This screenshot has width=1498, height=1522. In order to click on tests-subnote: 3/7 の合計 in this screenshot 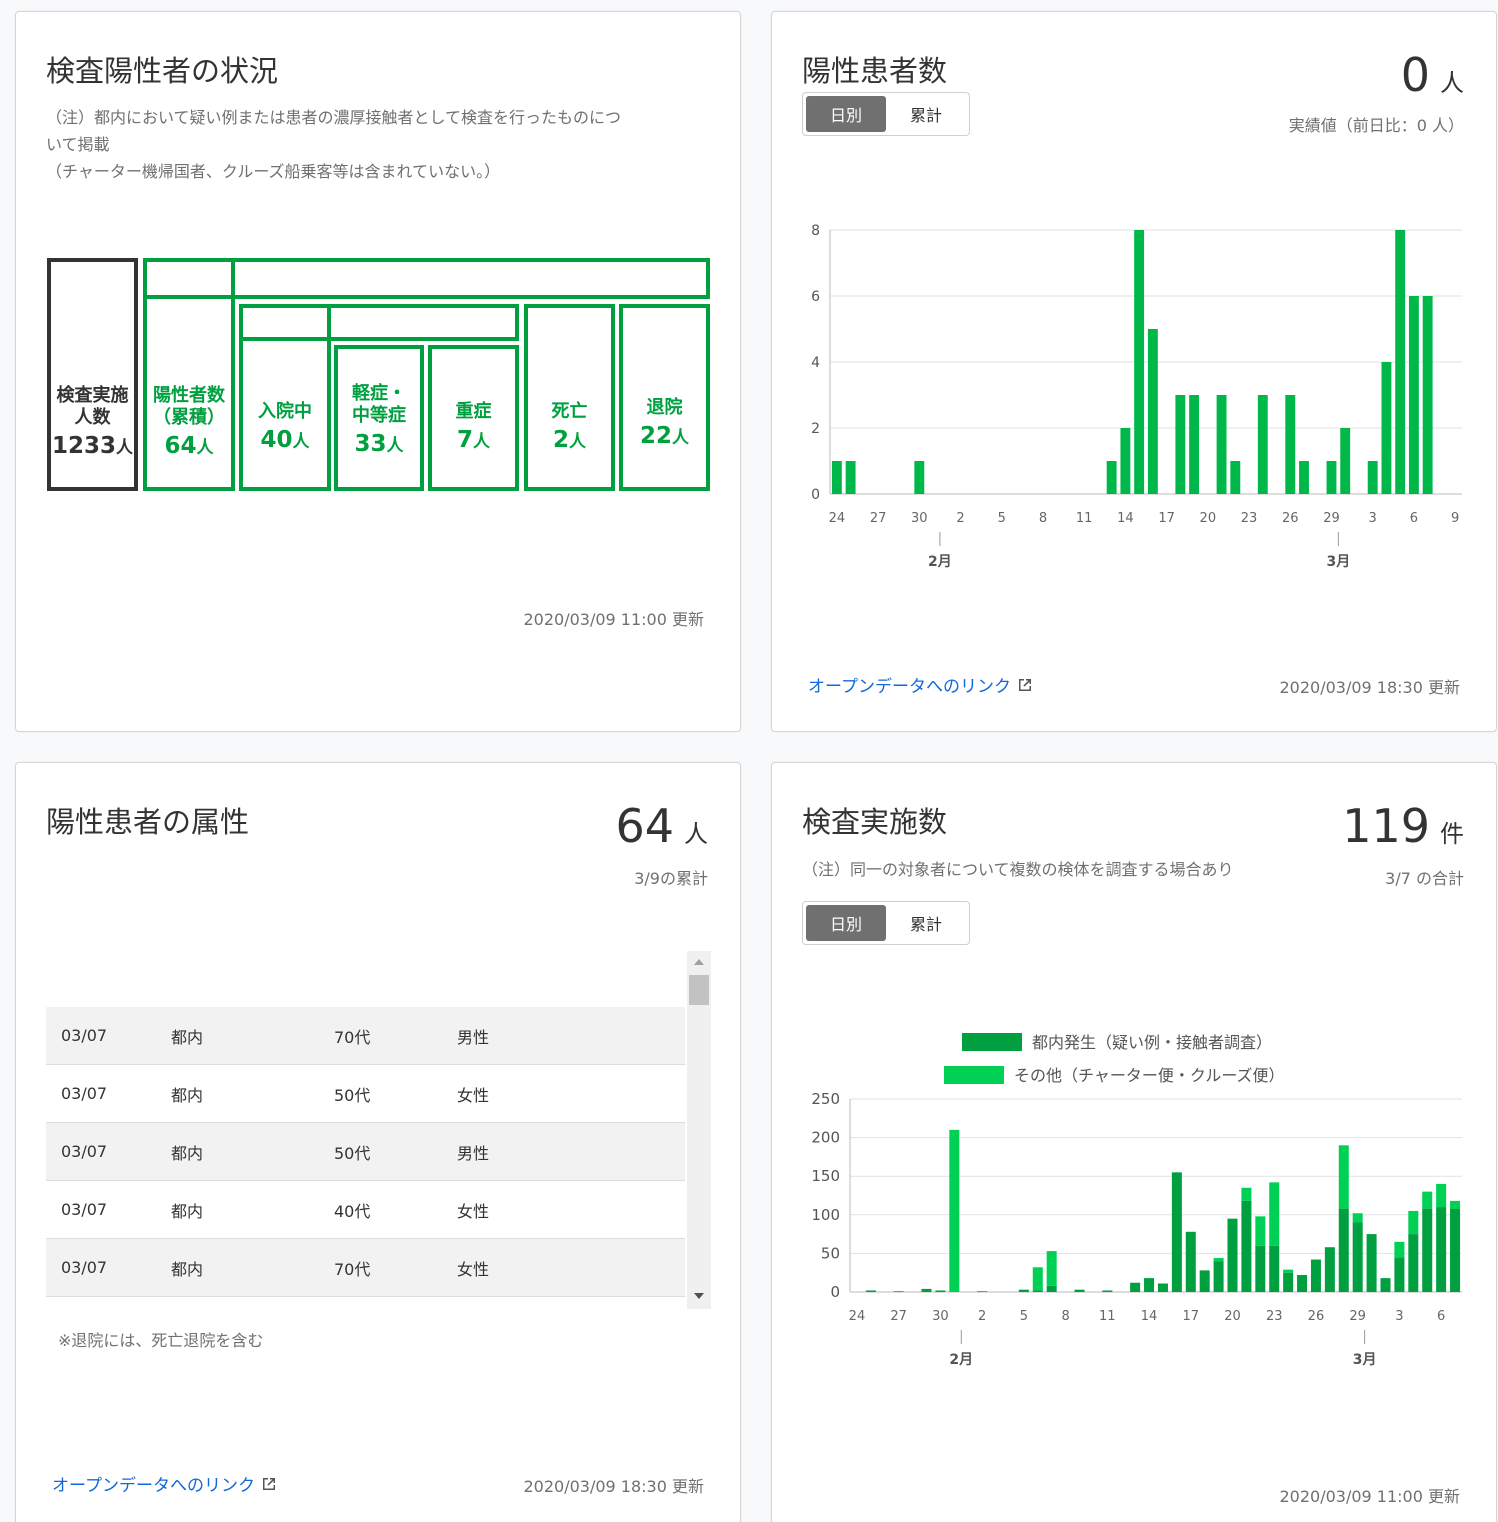, I will do `click(1424, 878)`.